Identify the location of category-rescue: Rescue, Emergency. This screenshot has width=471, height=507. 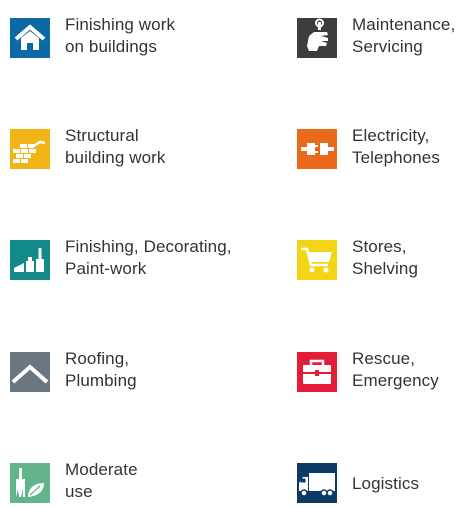
(368, 370).